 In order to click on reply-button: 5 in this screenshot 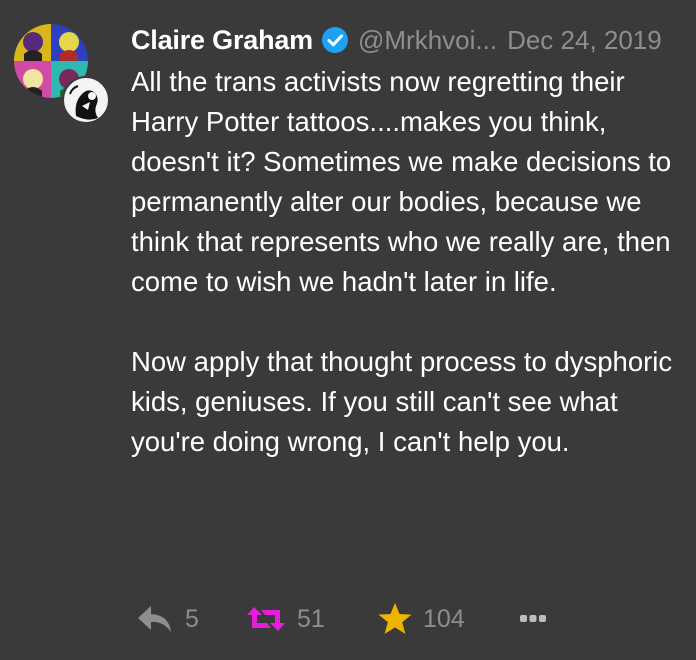, I will do `click(167, 619)`.